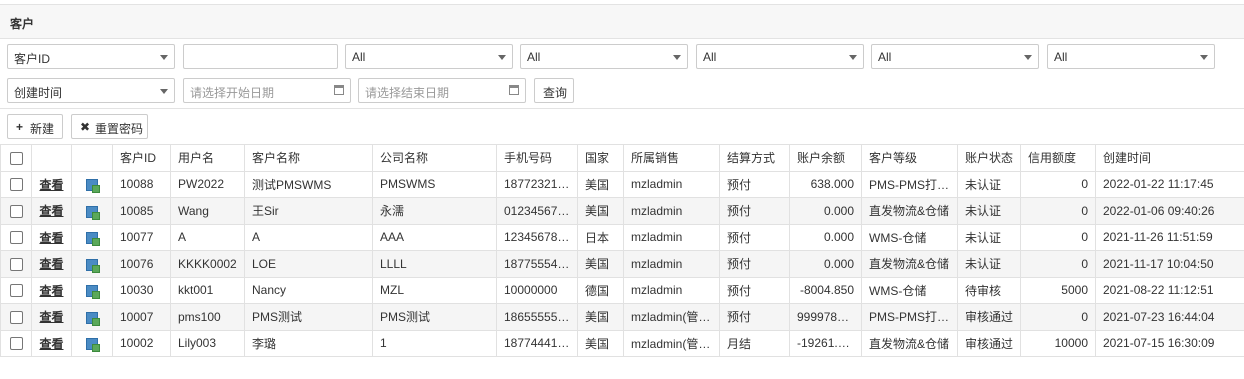  What do you see at coordinates (1169, 158) in the screenshot?
I see `table-header-cell: 创建时间` at bounding box center [1169, 158].